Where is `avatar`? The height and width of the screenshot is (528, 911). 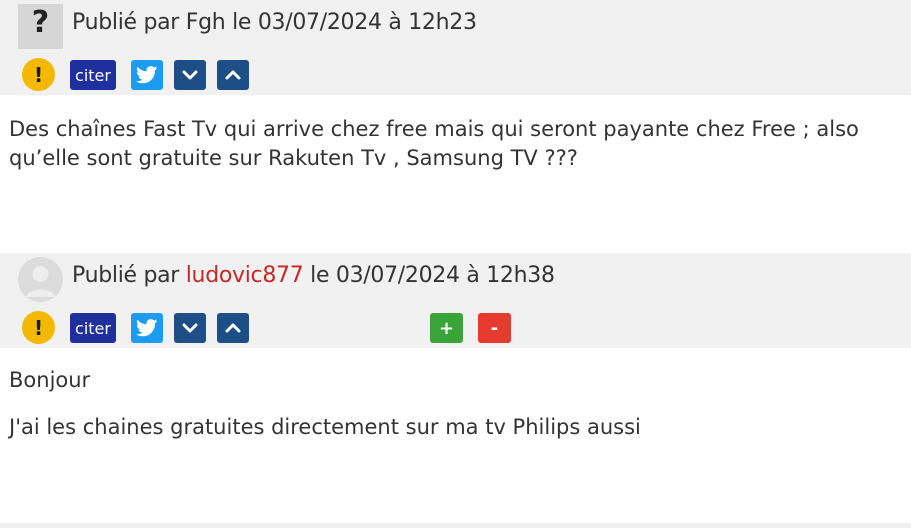
avatar is located at coordinates (40, 279).